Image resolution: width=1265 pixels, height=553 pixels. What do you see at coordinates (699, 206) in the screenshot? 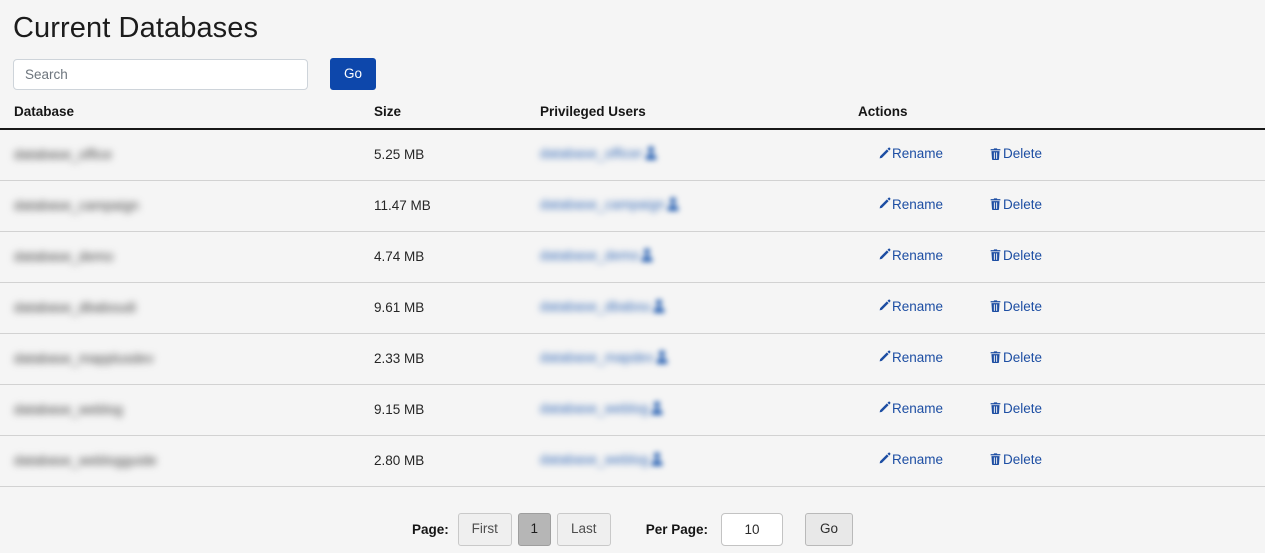
I see `cell-privileged-users: database_campaign` at bounding box center [699, 206].